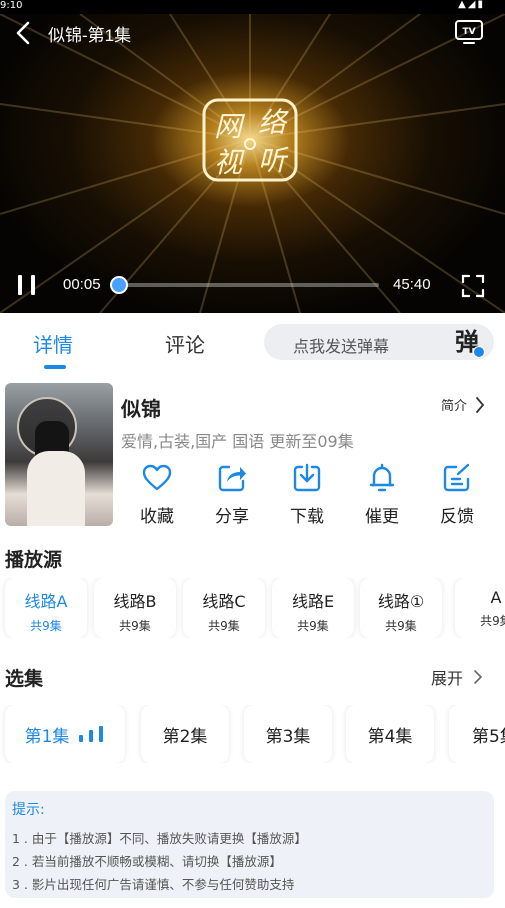 Image resolution: width=505 pixels, height=908 pixels. What do you see at coordinates (382, 494) in the screenshot?
I see `remind-update-button: 催更` at bounding box center [382, 494].